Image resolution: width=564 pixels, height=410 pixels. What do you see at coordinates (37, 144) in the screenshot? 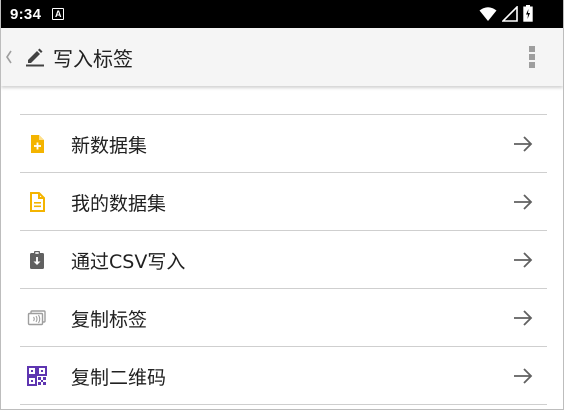
I see `new-file-icon` at bounding box center [37, 144].